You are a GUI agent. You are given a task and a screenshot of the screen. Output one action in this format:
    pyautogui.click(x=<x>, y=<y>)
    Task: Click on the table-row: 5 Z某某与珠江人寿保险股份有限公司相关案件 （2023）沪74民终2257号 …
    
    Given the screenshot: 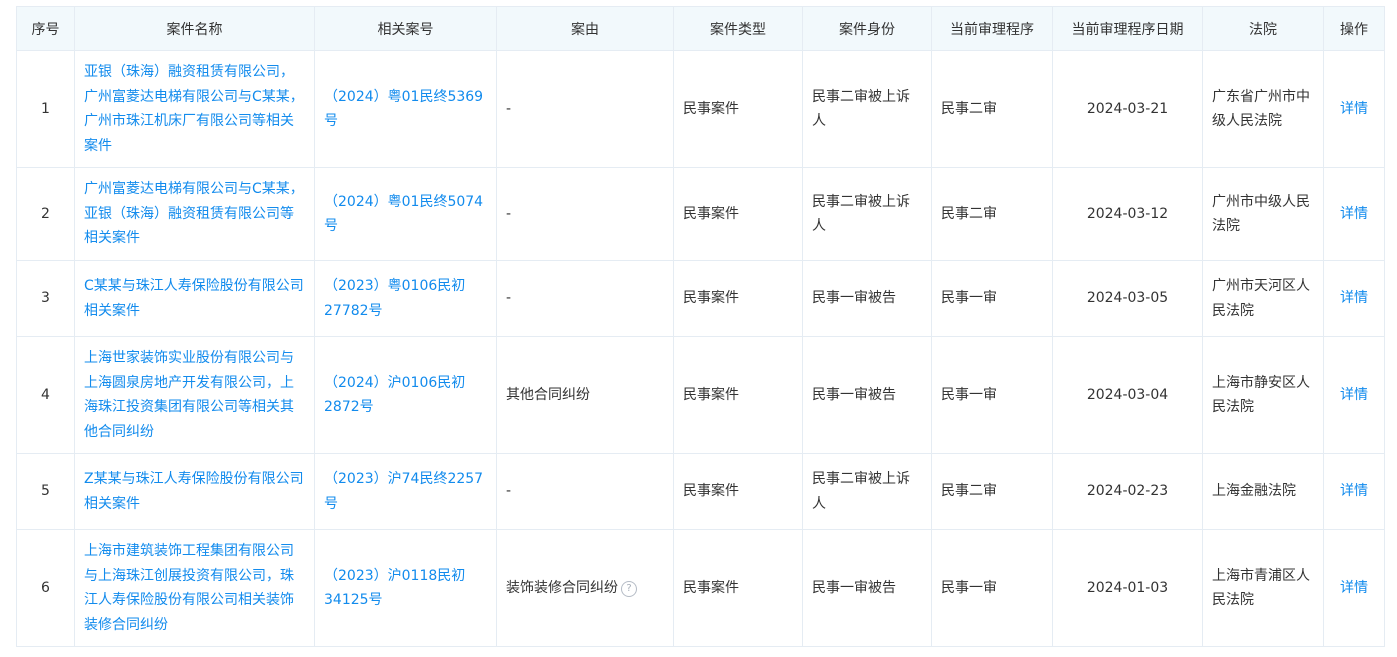 What is the action you would take?
    pyautogui.click(x=700, y=491)
    